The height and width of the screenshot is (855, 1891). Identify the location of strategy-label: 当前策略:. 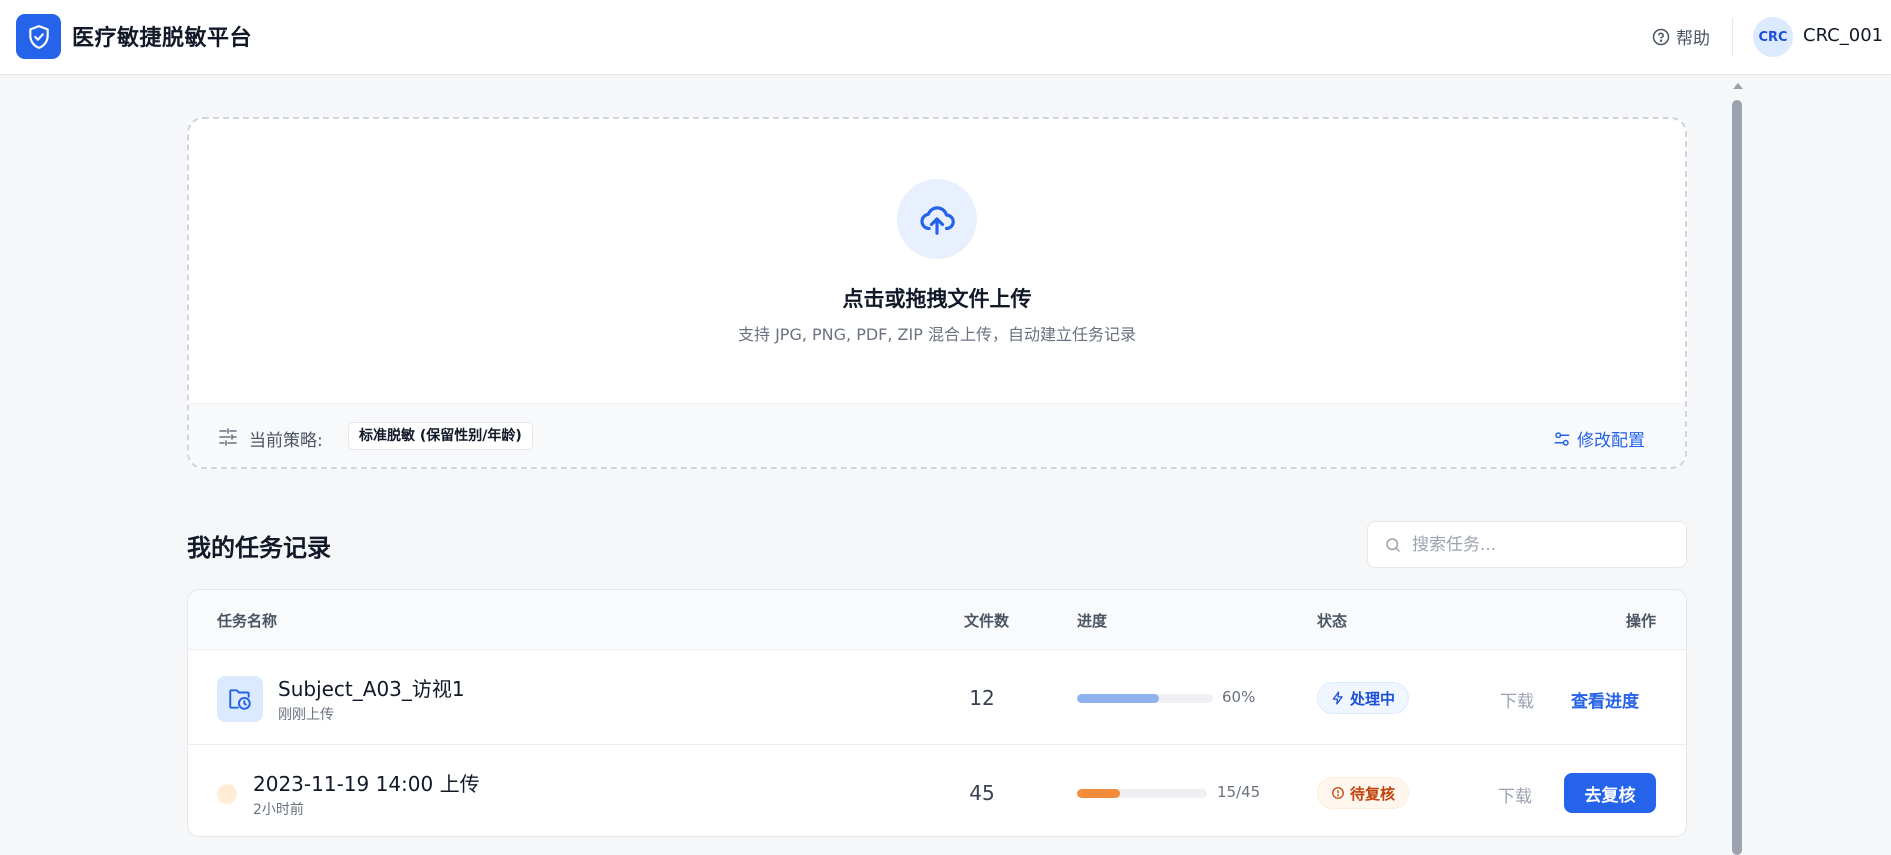
(286, 441).